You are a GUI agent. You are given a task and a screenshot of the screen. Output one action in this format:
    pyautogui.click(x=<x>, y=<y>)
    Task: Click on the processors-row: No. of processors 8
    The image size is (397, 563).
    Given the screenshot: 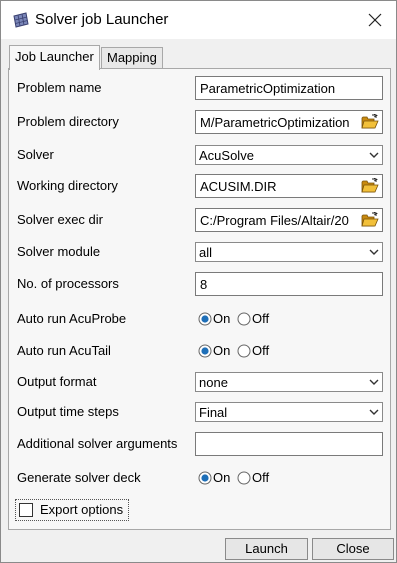 What is the action you would take?
    pyautogui.click(x=199, y=284)
    